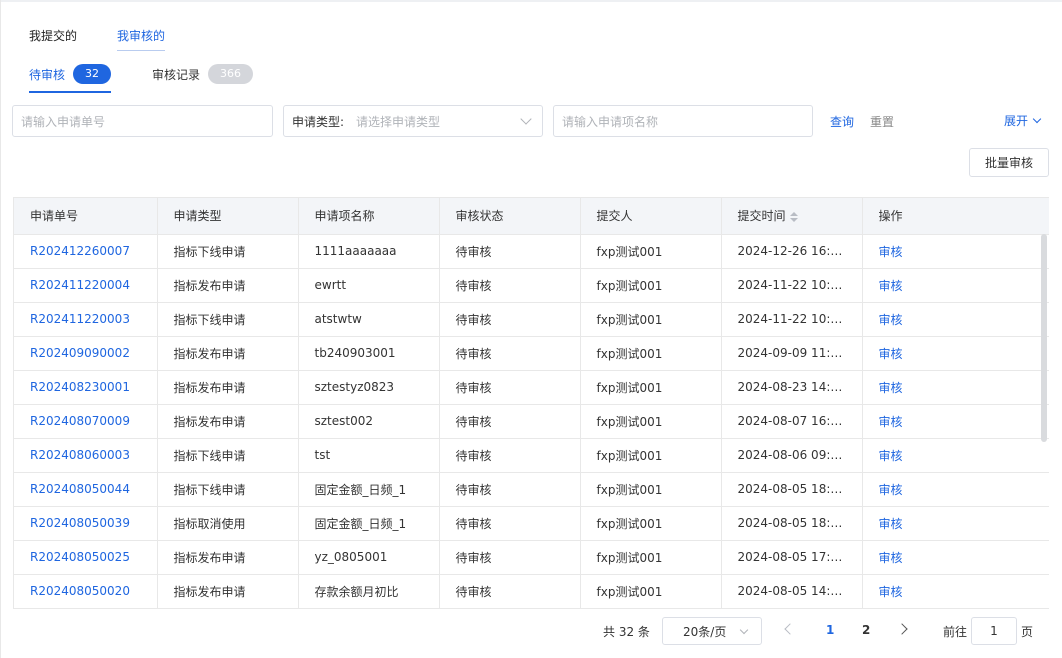  Describe the element at coordinates (830, 630) in the screenshot. I see `page-1: 1` at that location.